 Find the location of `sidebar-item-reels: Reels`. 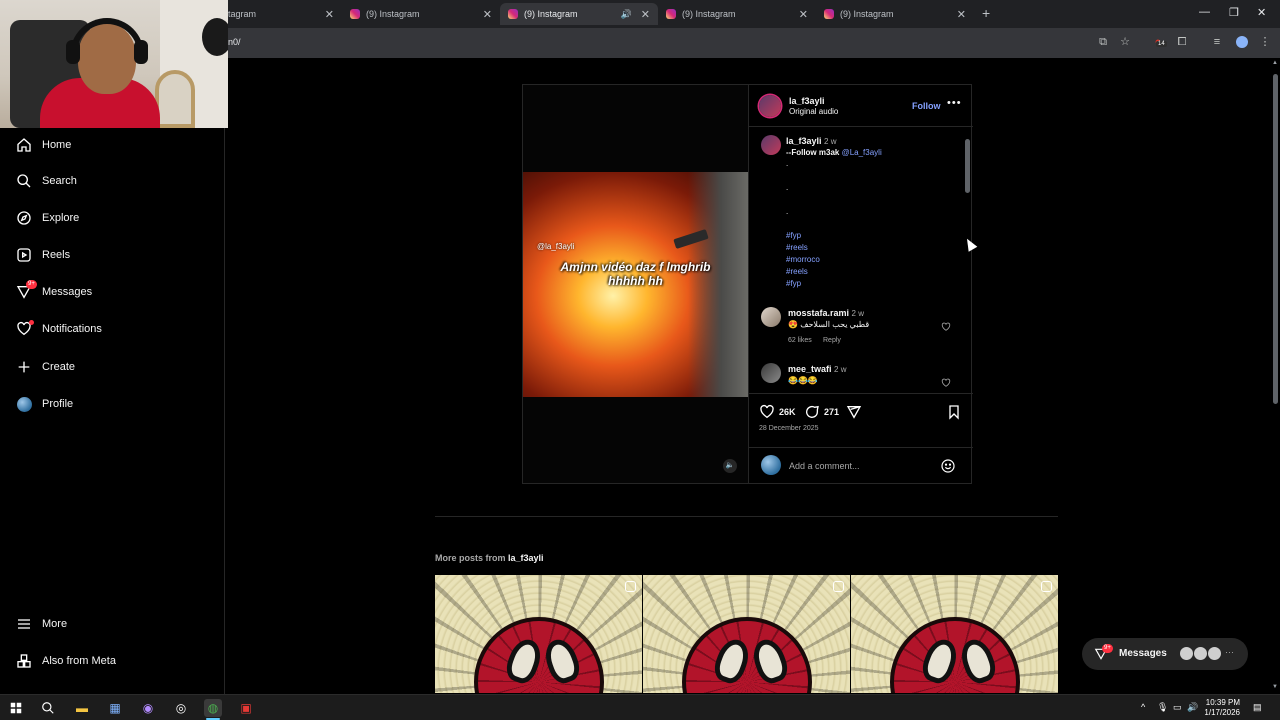

sidebar-item-reels: Reels is located at coordinates (112, 255).